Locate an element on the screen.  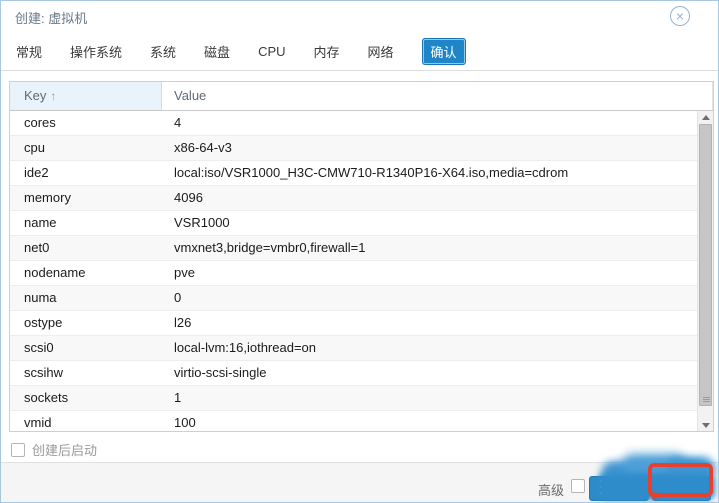
scroll-down-icon is located at coordinates (706, 425).